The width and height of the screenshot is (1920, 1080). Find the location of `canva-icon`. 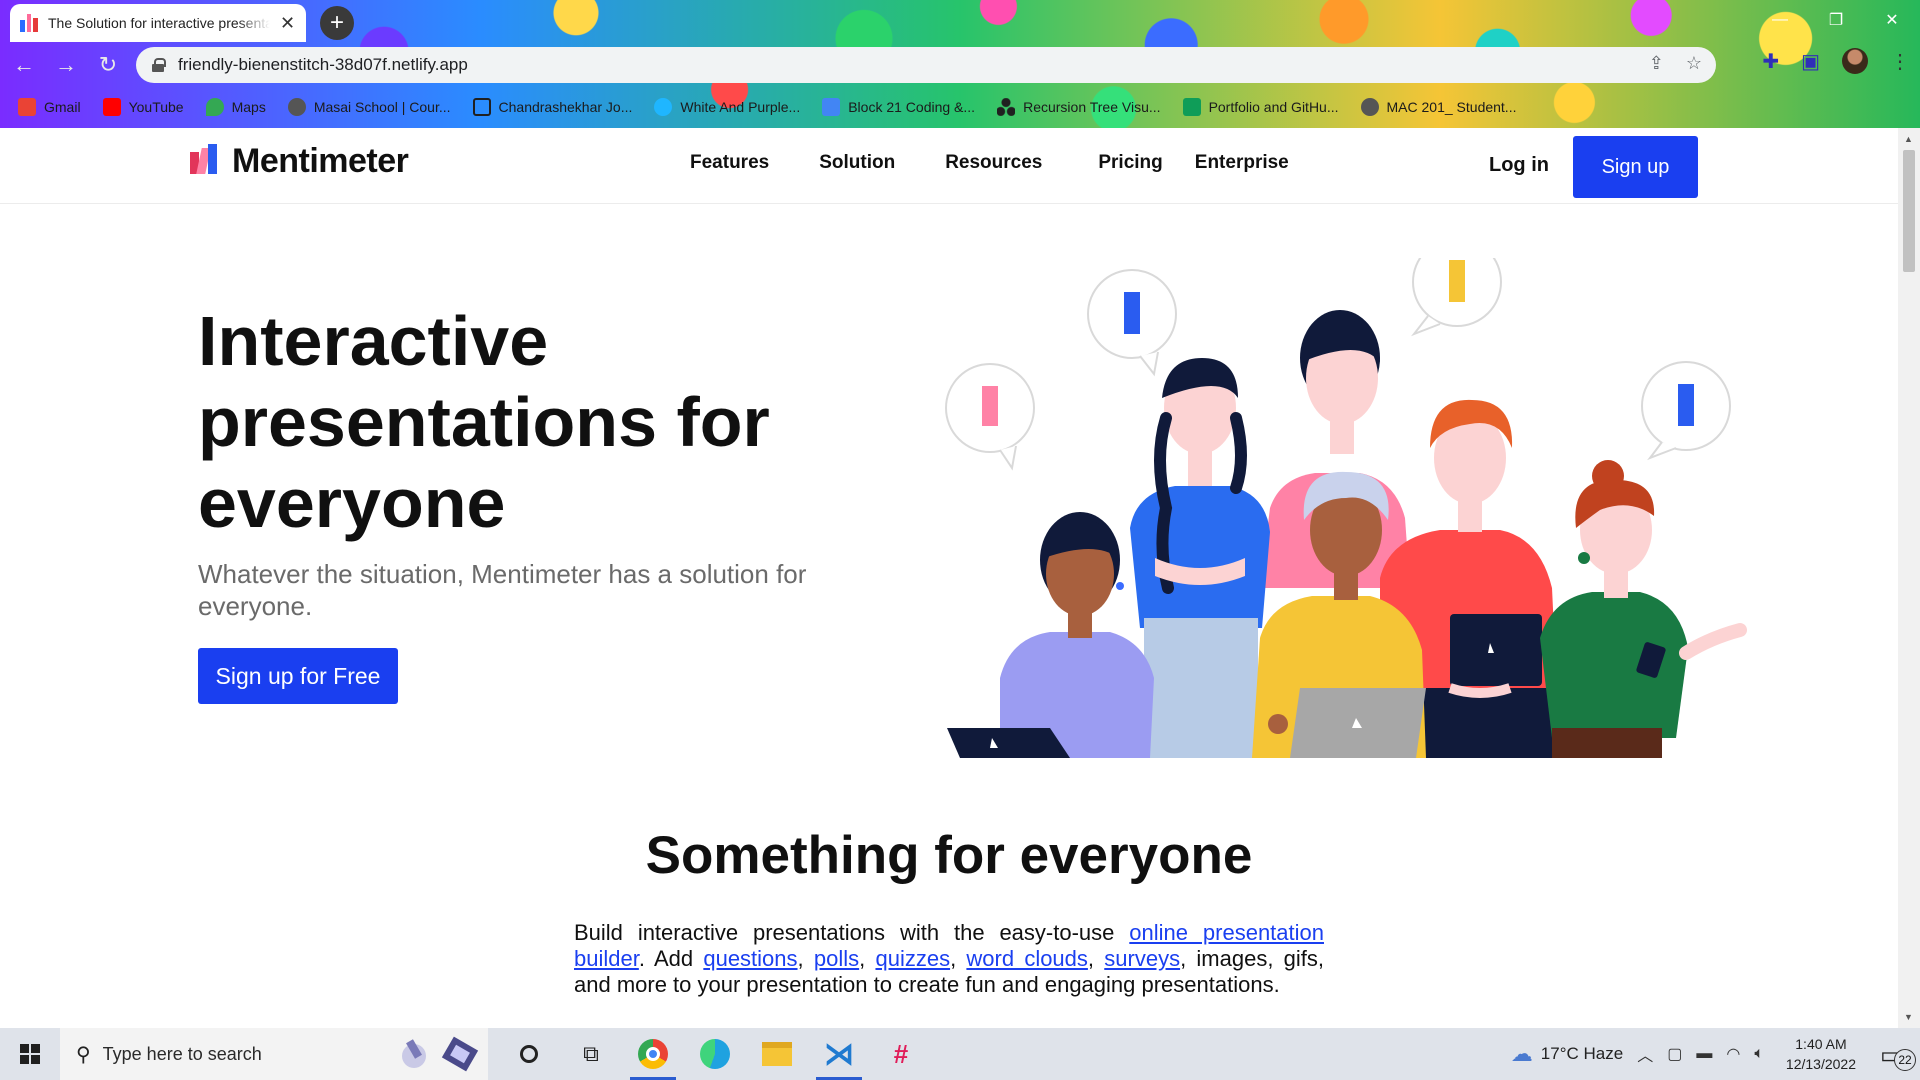

canva-icon is located at coordinates (663, 107).